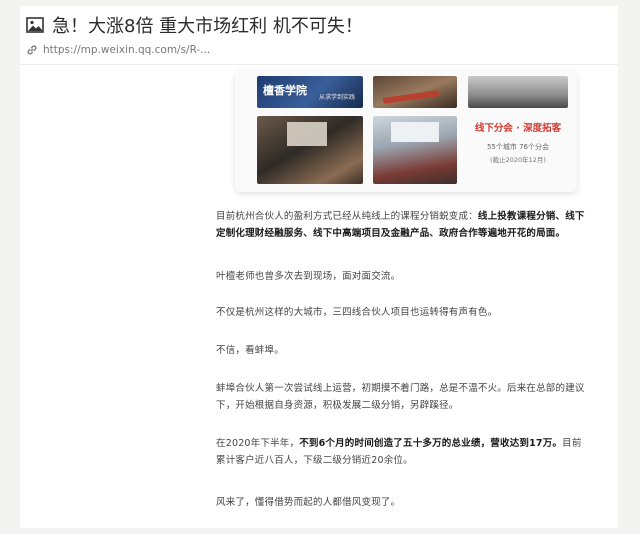  I want to click on projection-screen, so click(307, 134).